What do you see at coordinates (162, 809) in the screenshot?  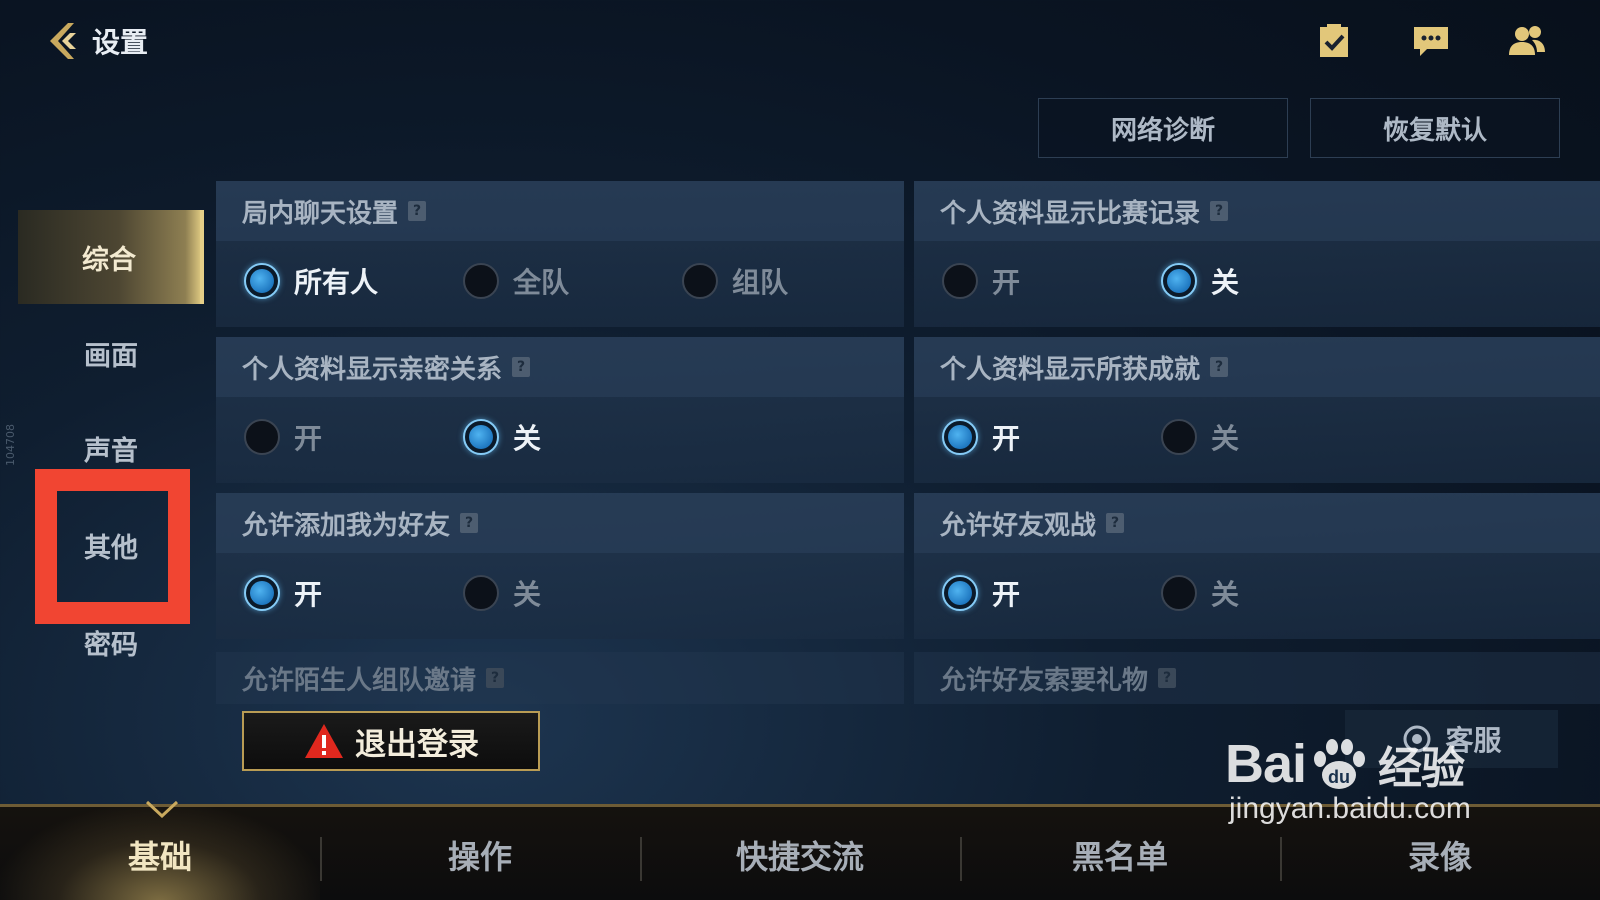 I see `active-tab-caret-icon` at bounding box center [162, 809].